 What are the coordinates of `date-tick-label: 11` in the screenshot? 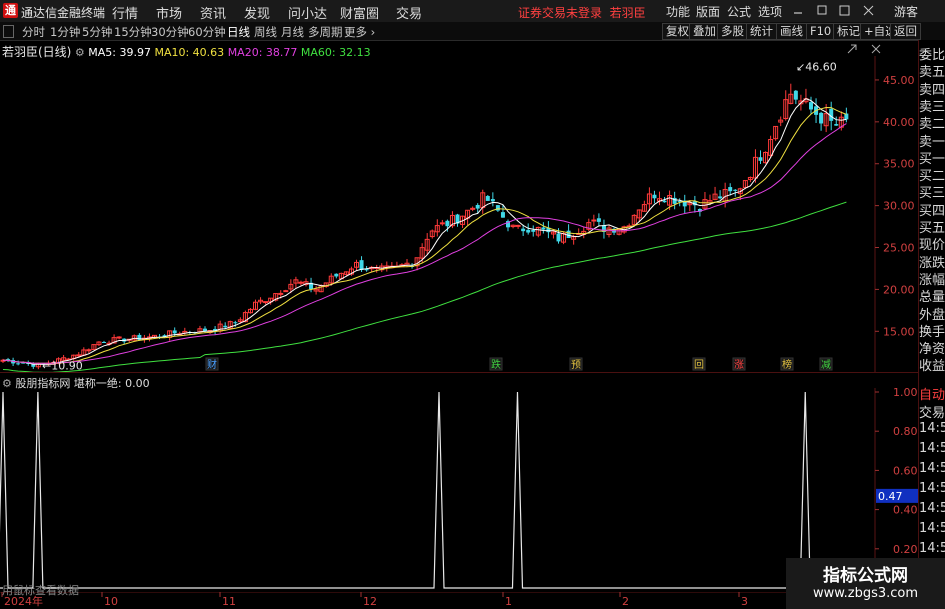 It's located at (229, 601).